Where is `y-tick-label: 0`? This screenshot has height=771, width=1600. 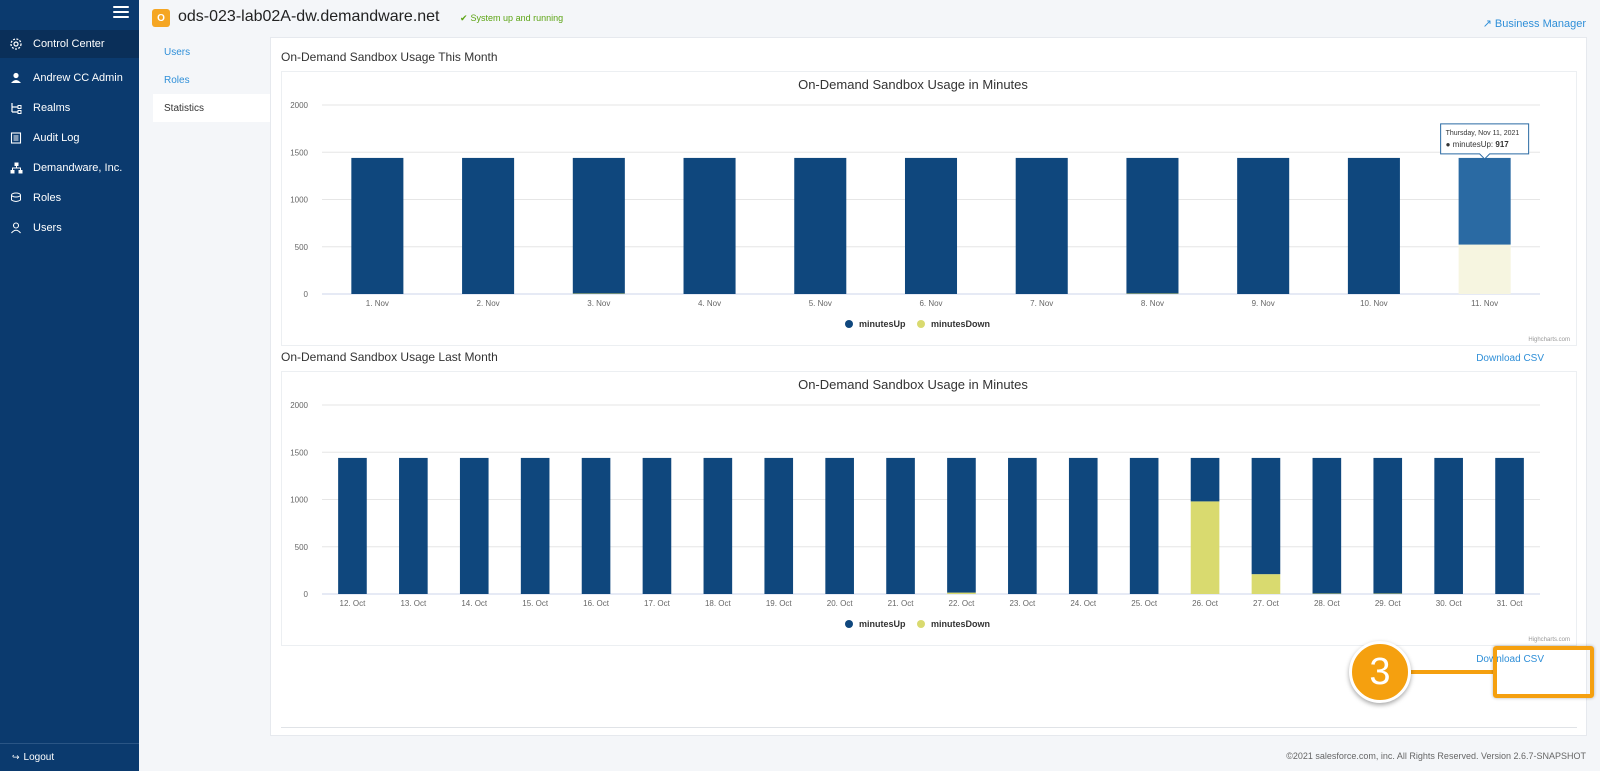 y-tick-label: 0 is located at coordinates (306, 294).